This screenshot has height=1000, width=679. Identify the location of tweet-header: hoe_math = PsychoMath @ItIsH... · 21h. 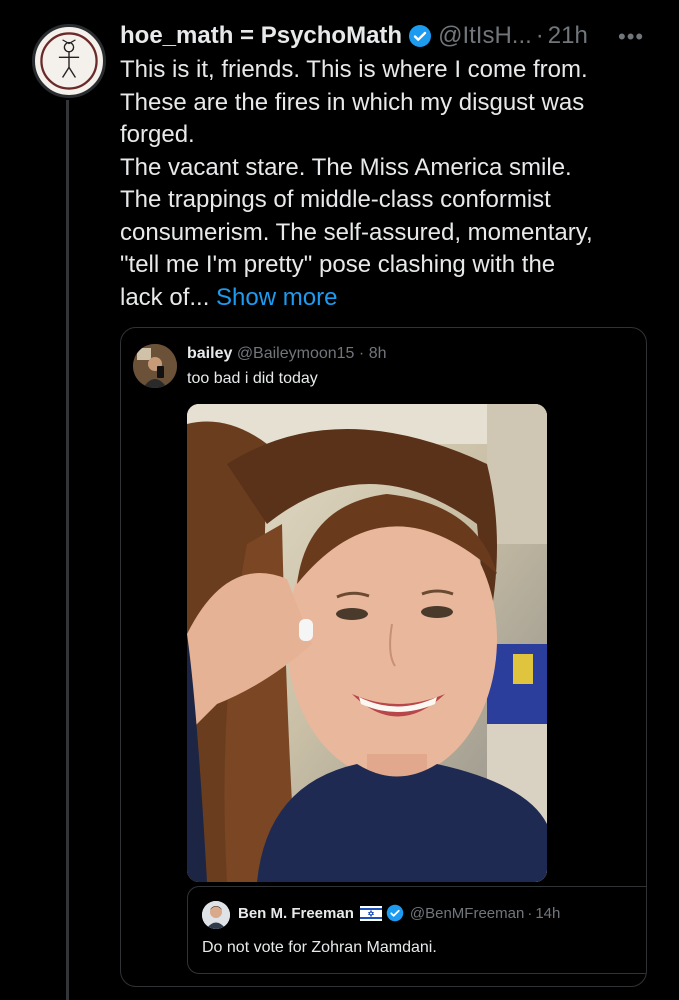
(354, 36).